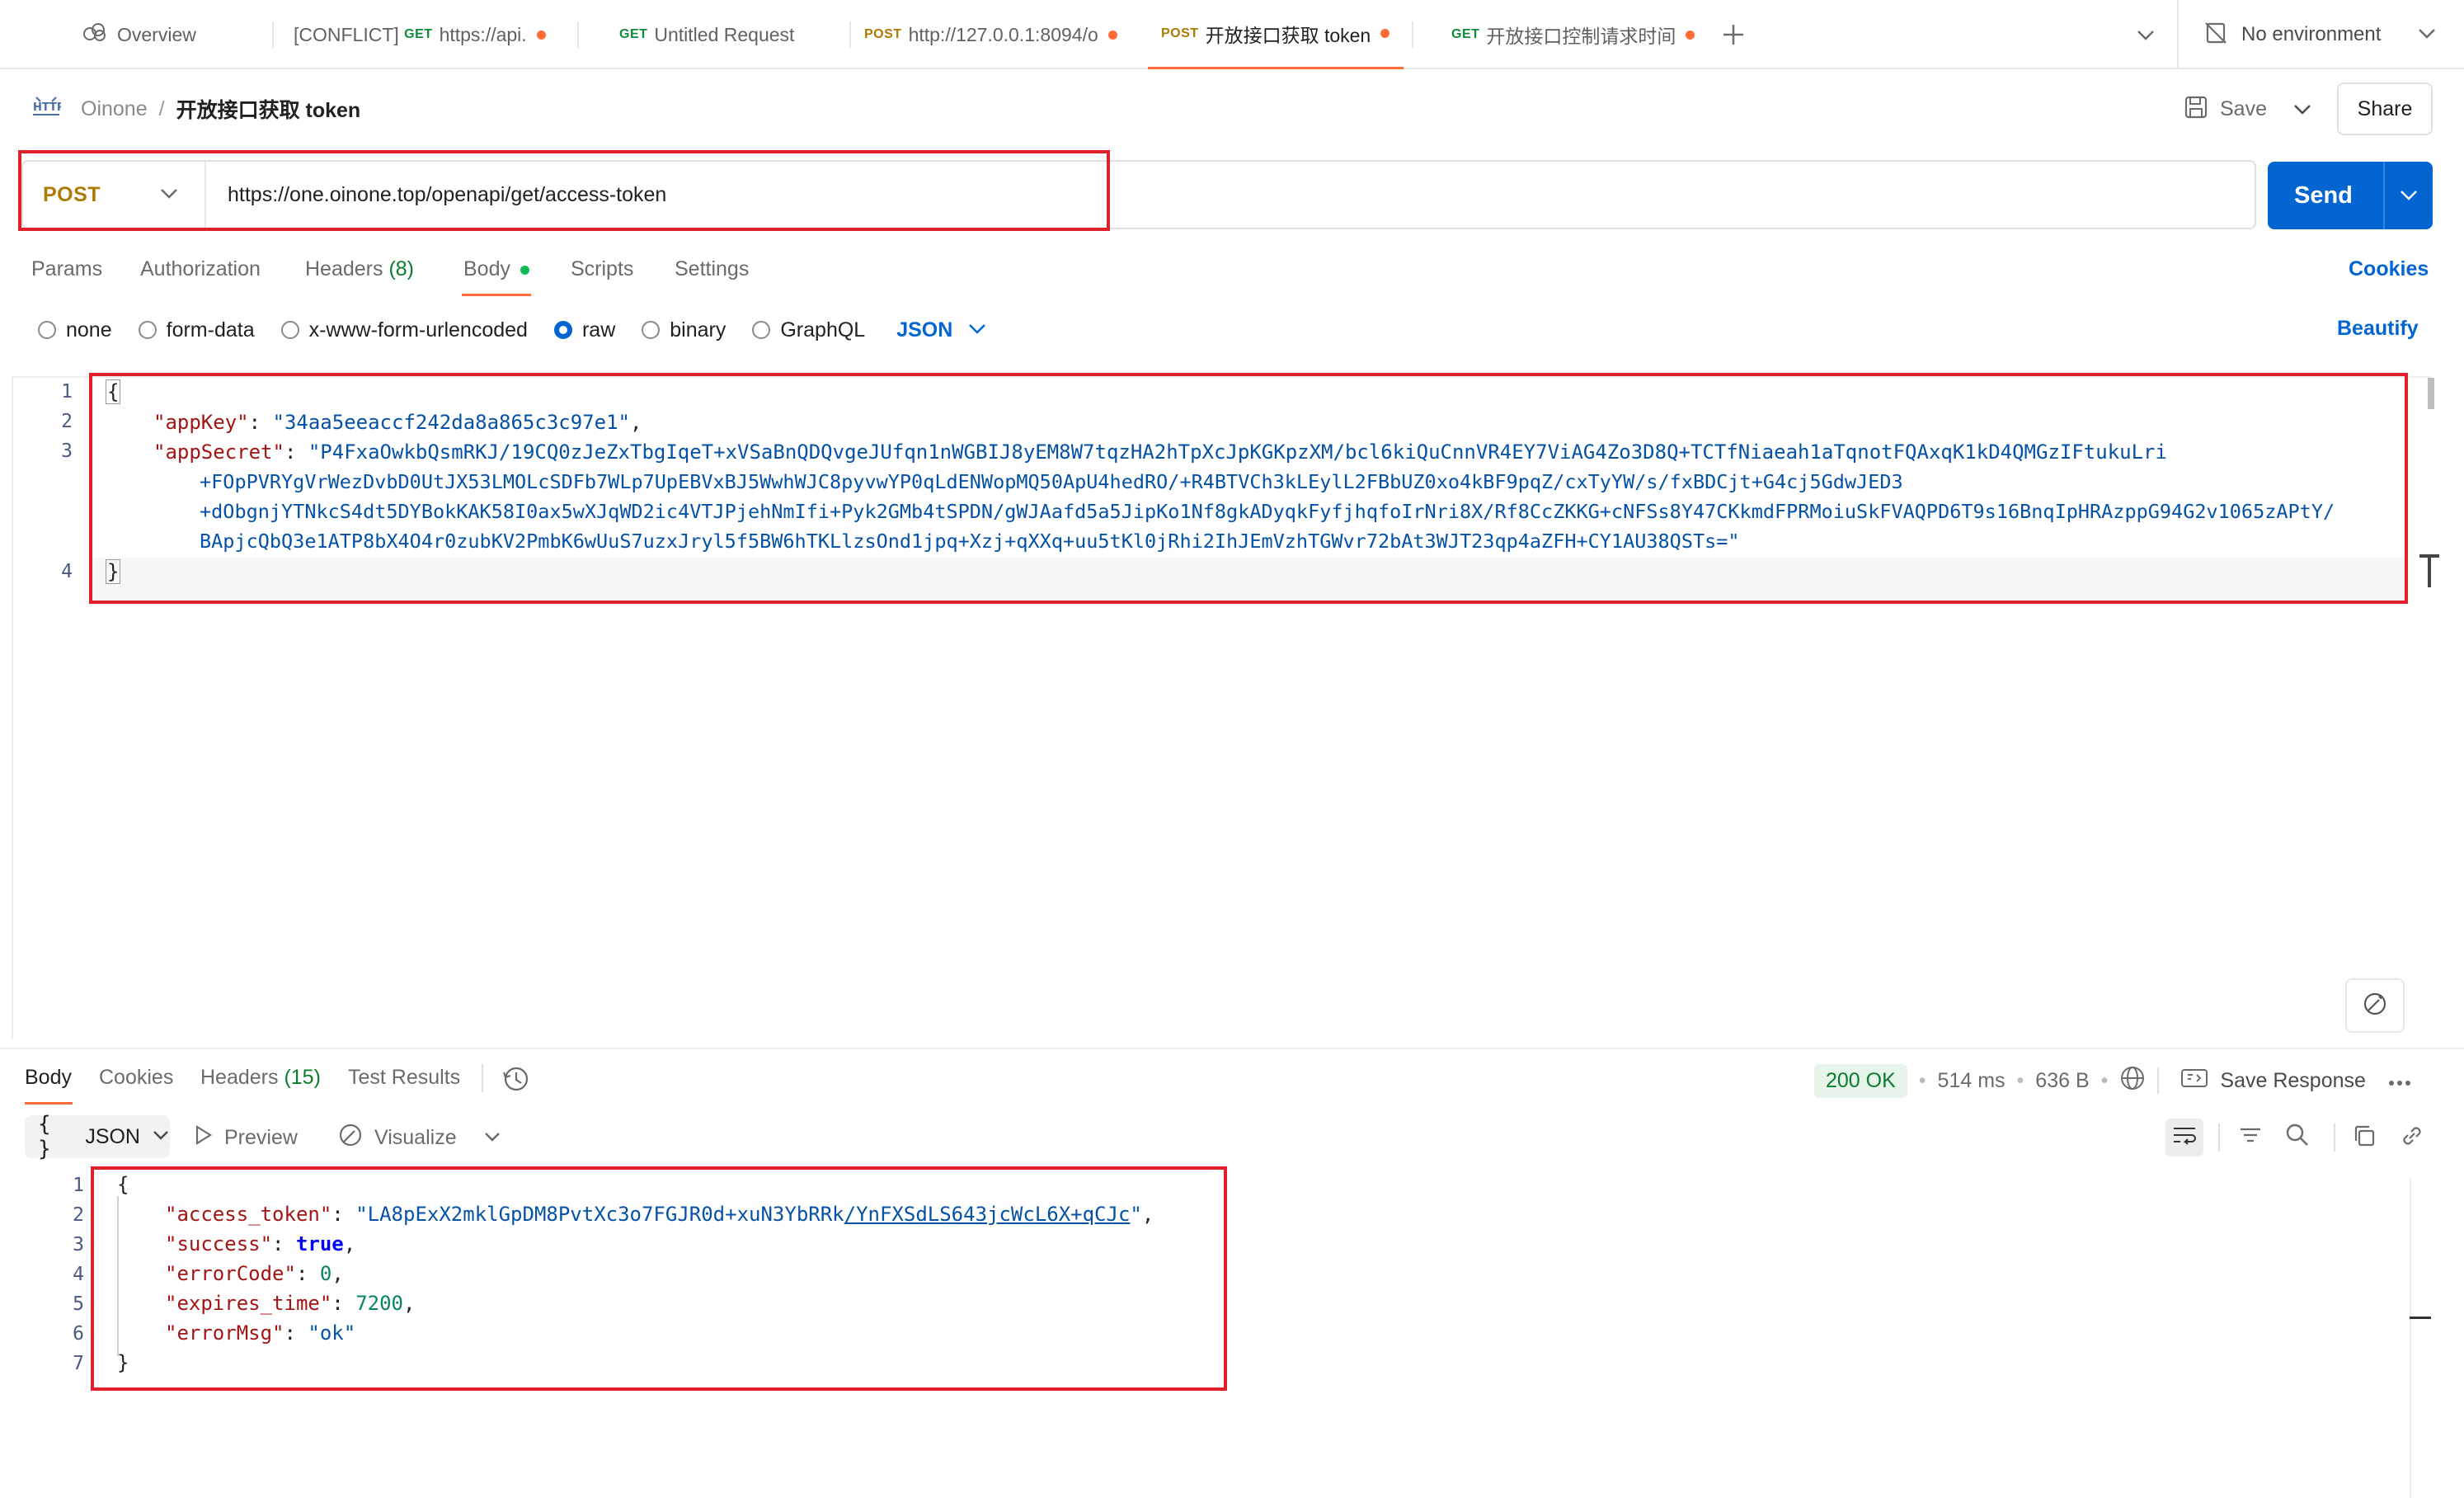 The width and height of the screenshot is (2464, 1498). Describe the element at coordinates (1581, 36) in the screenshot. I see `tab-label: 开放接口控制请求时间` at that location.